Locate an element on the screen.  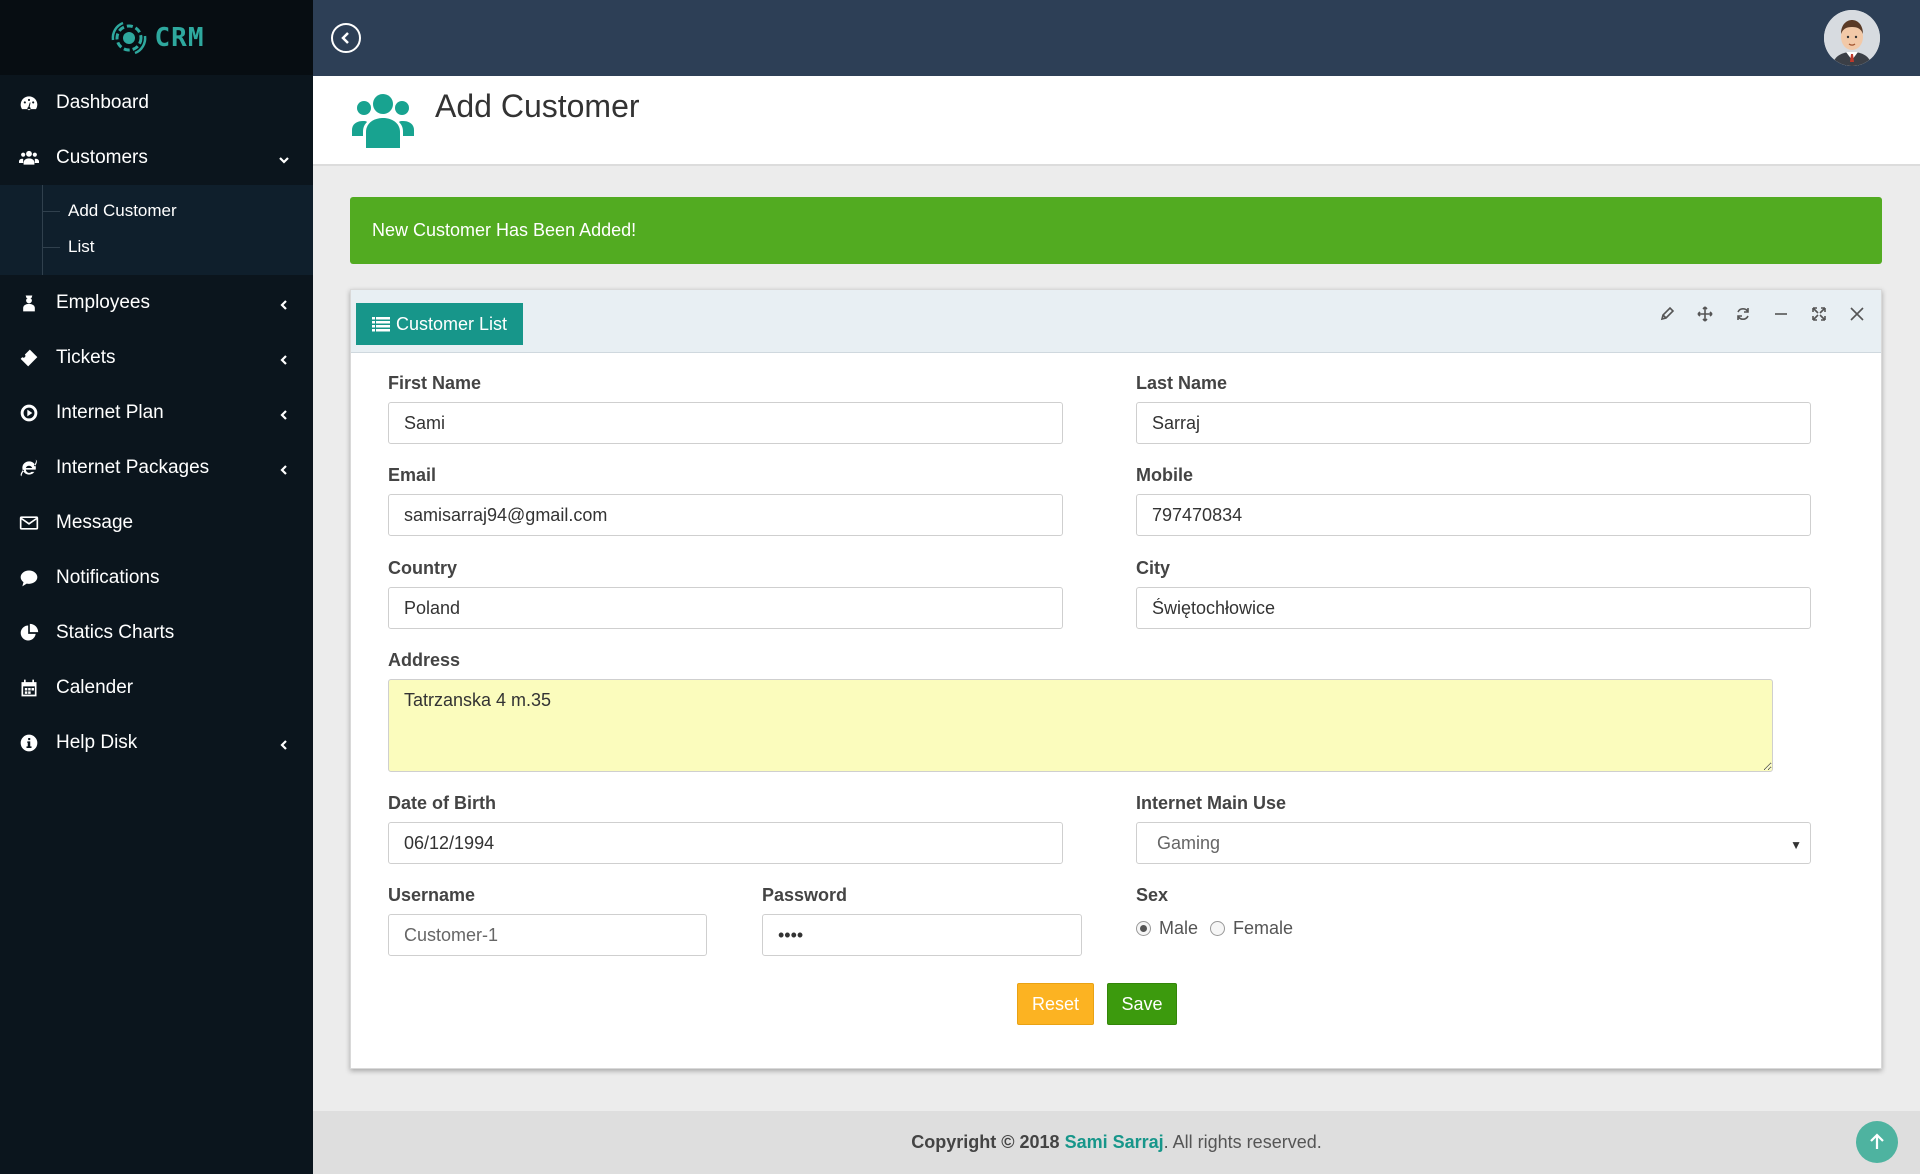
first-name-label: First Name is located at coordinates (435, 383).